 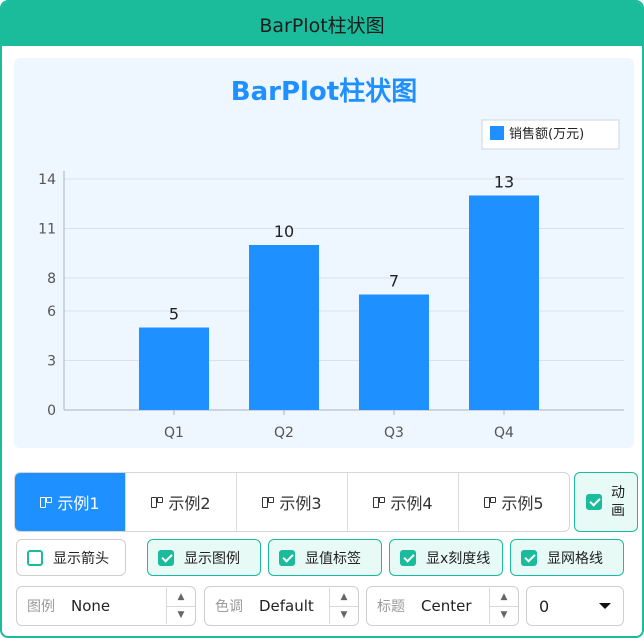 What do you see at coordinates (284, 327) in the screenshot?
I see `bar-q2` at bounding box center [284, 327].